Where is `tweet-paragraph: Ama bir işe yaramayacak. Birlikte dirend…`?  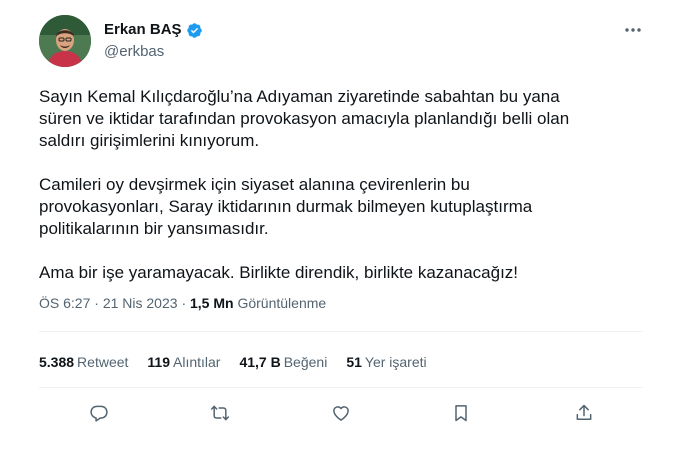
tweet-paragraph: Ama bir işe yaramayacak. Birlikte dirend… is located at coordinates (279, 272).